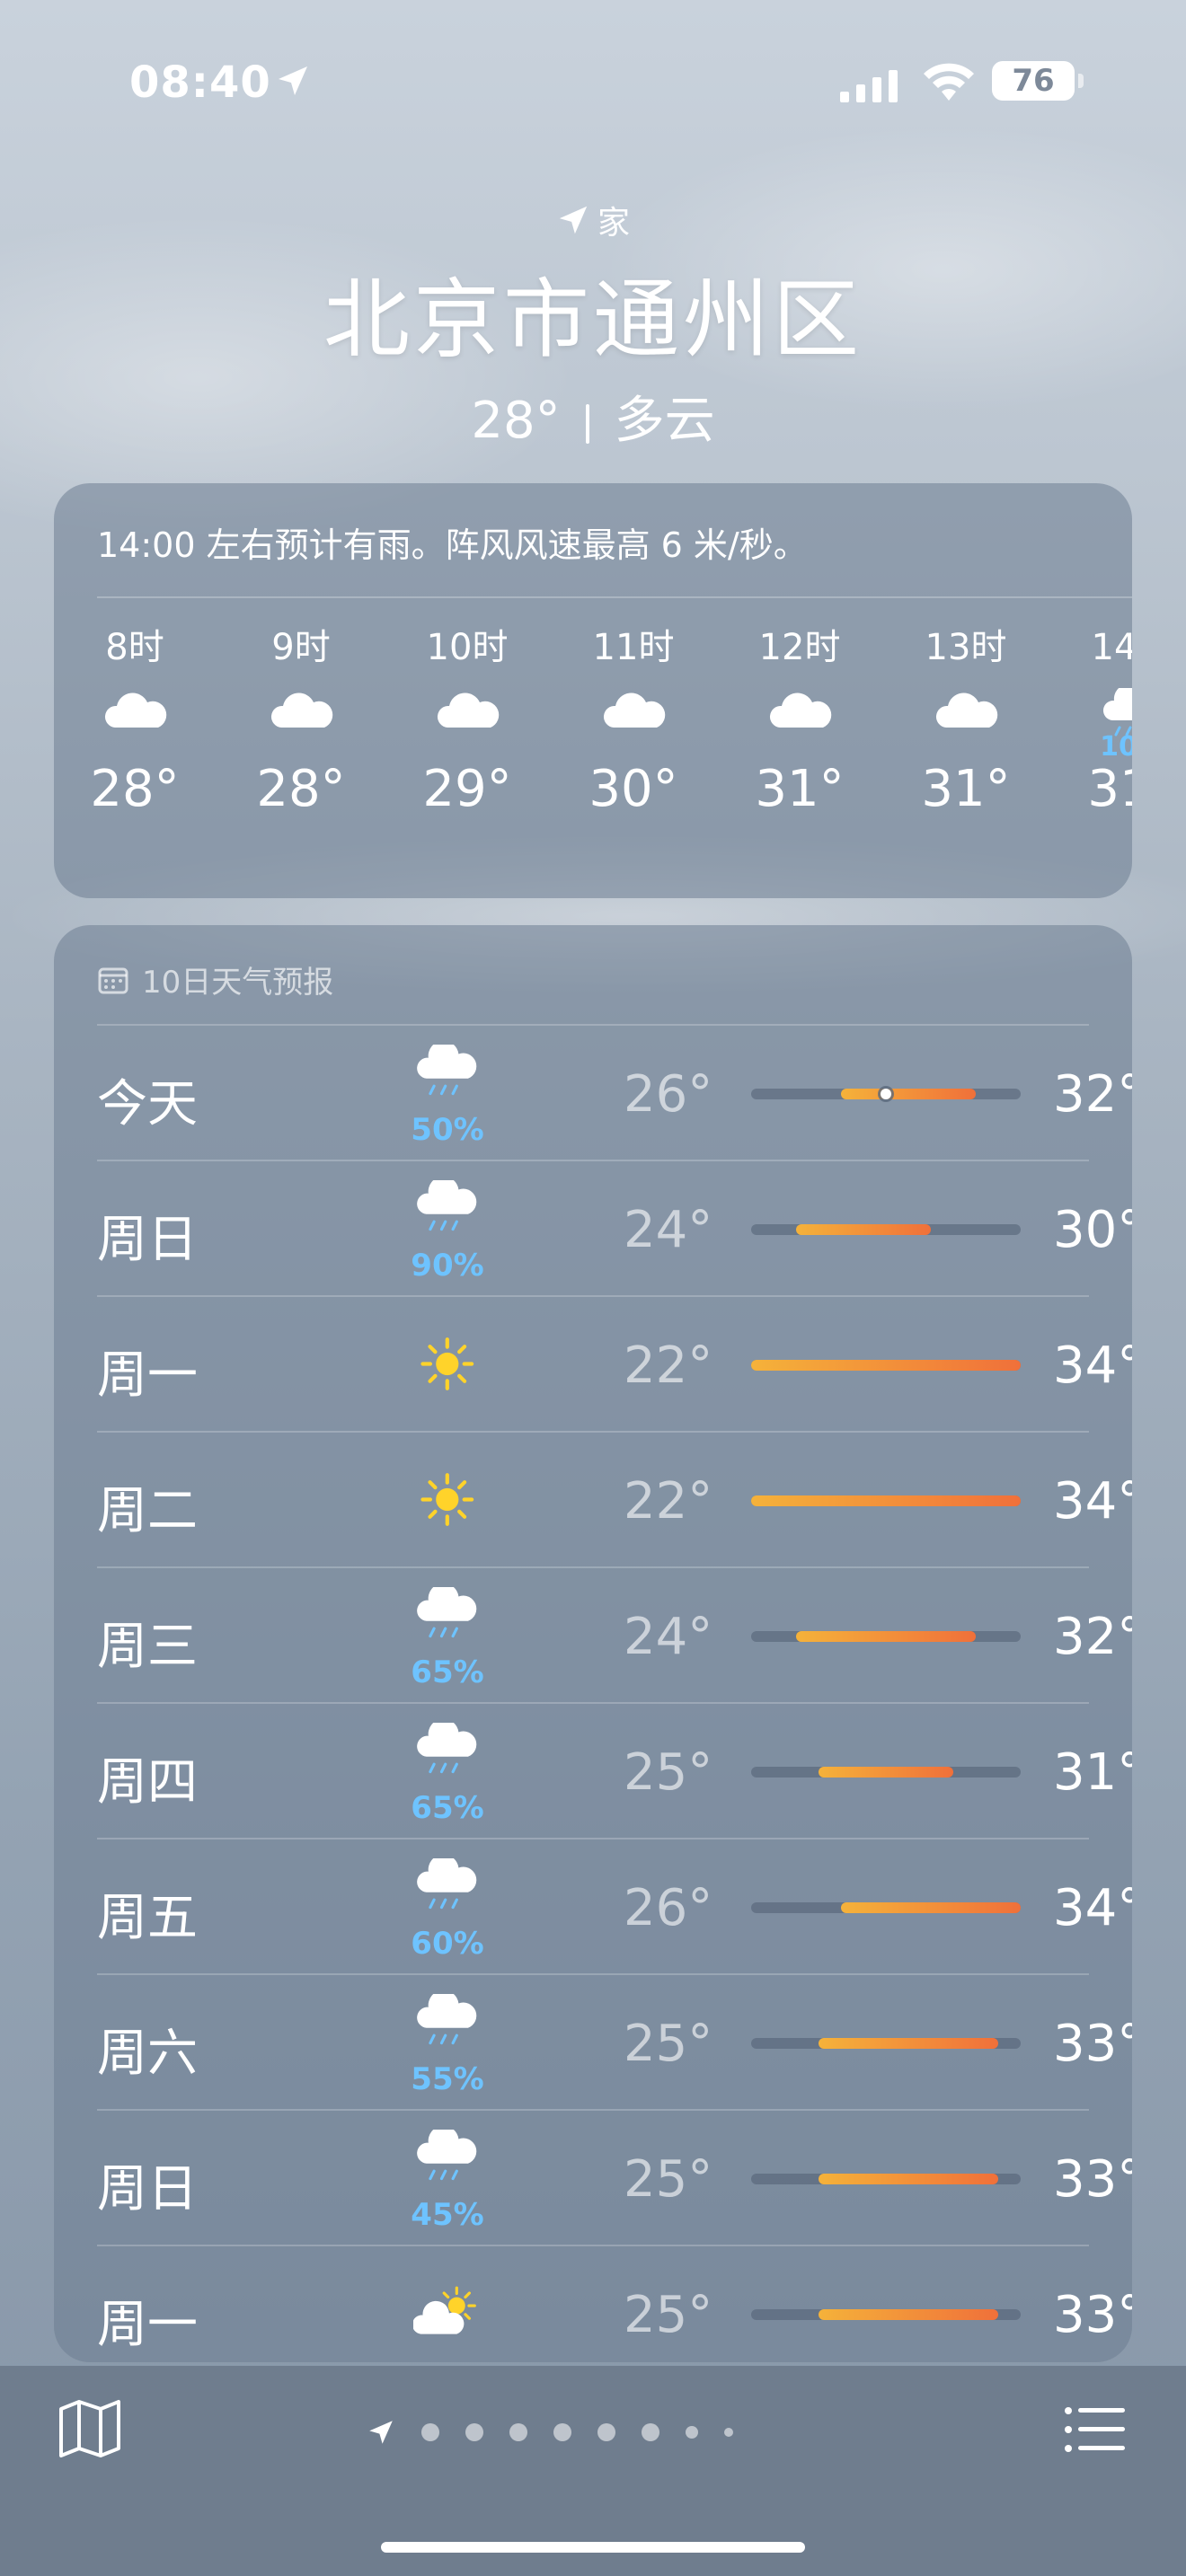 The height and width of the screenshot is (2576, 1186). I want to click on precip-chance: 65%, so click(447, 1672).